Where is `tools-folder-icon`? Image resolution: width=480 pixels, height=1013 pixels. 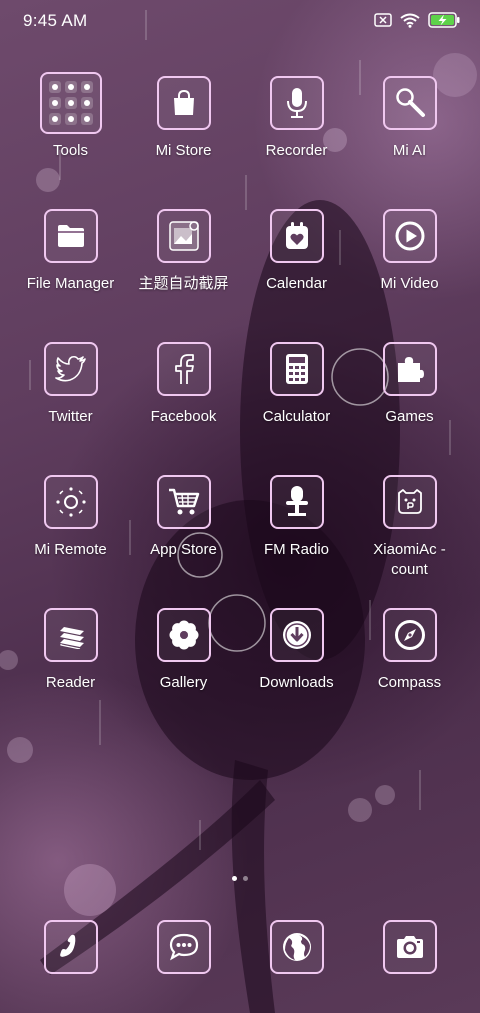 tools-folder-icon is located at coordinates (70, 103).